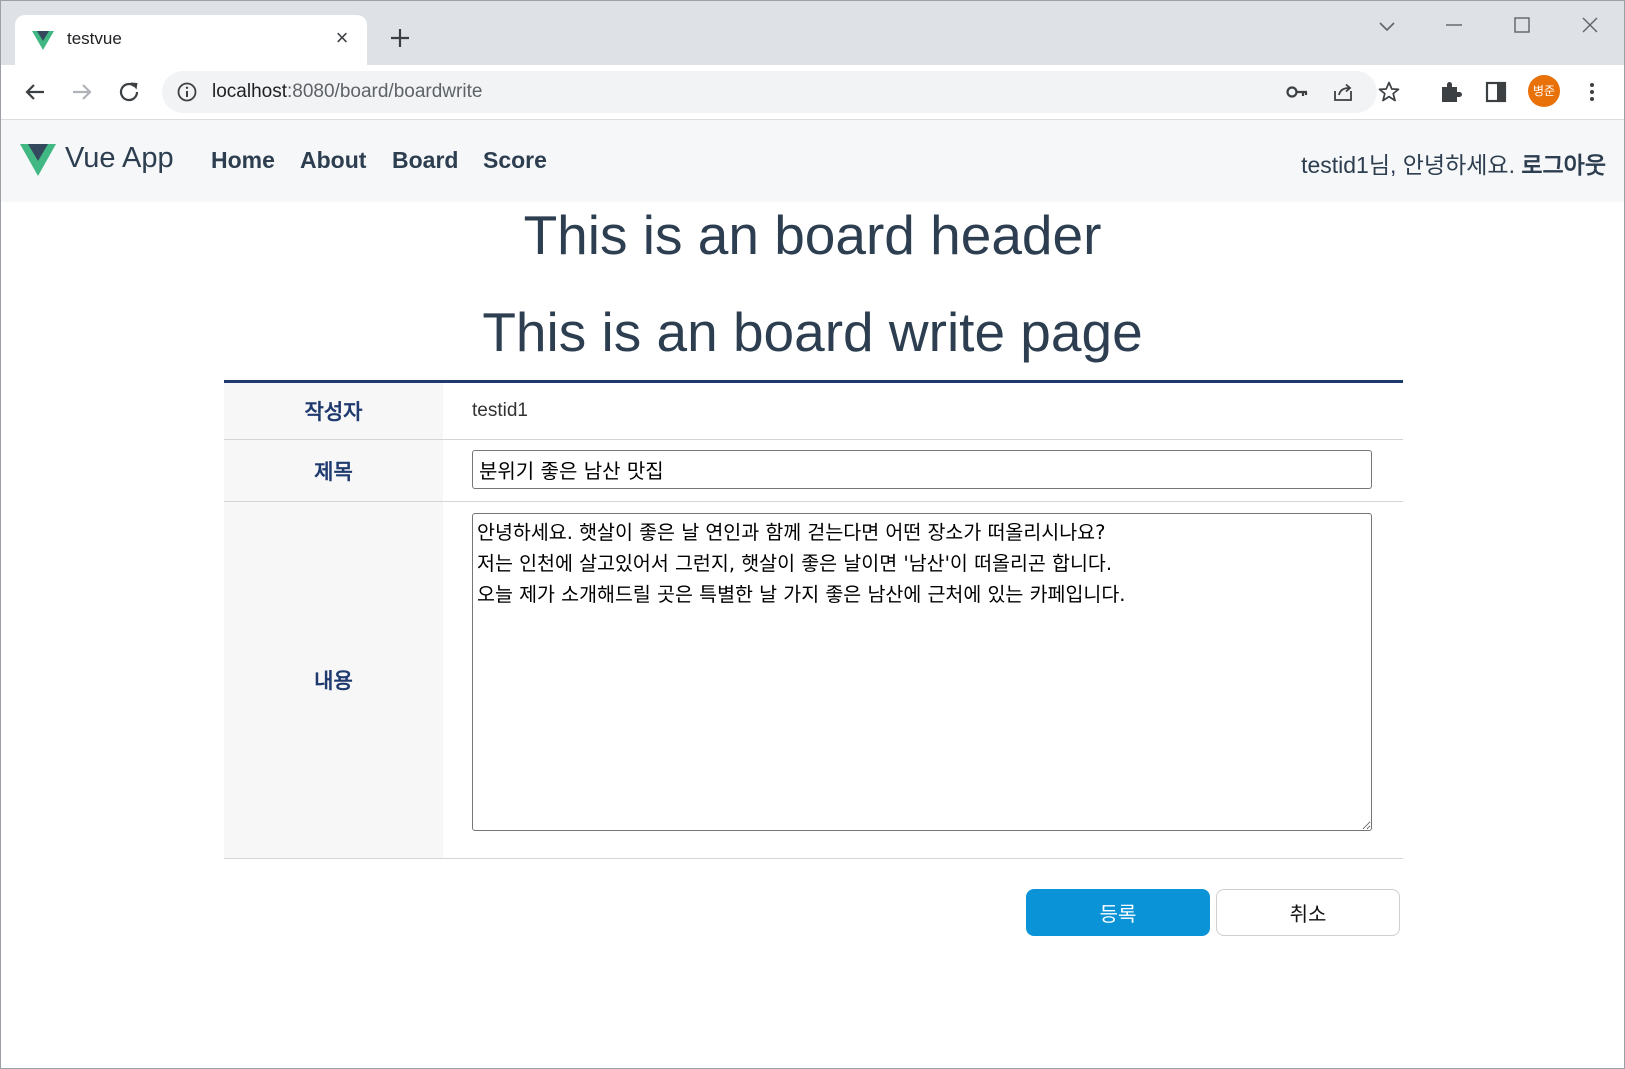  What do you see at coordinates (781, 92) in the screenshot?
I see `address-bar: localhost:8080/board/boardwrite` at bounding box center [781, 92].